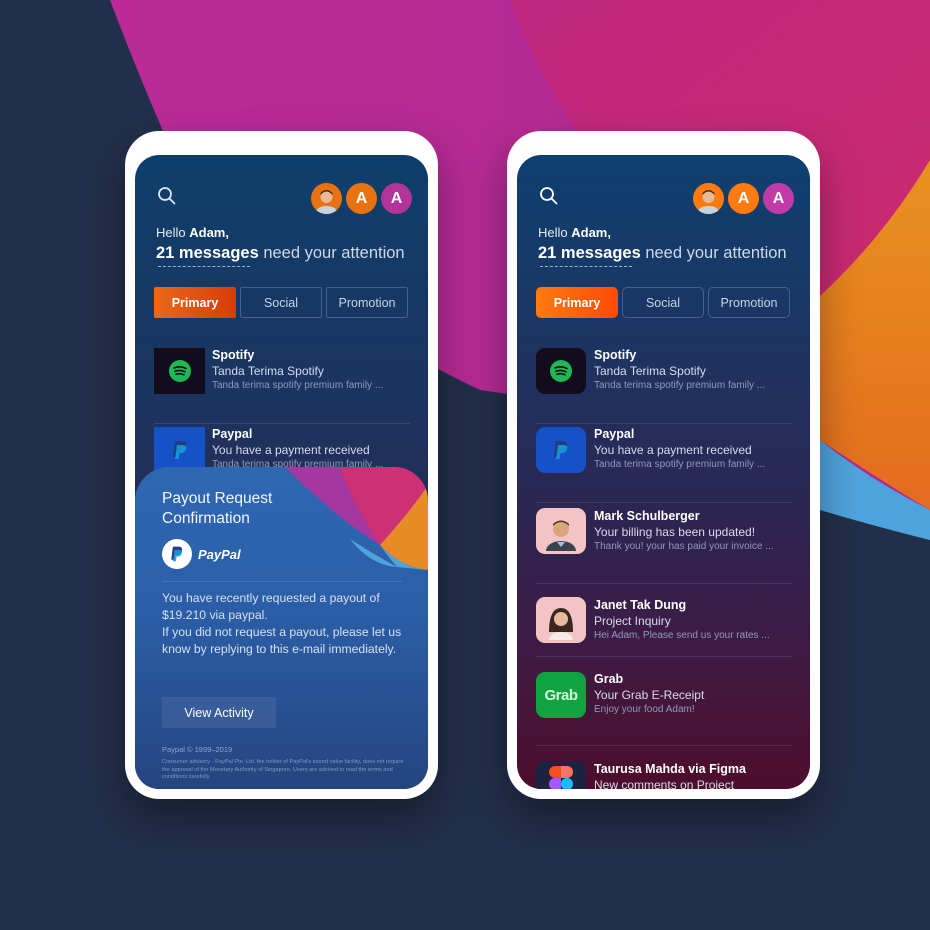 The image size is (930, 930). What do you see at coordinates (219, 554) in the screenshot?
I see `paypal-wordmark: PayPal` at bounding box center [219, 554].